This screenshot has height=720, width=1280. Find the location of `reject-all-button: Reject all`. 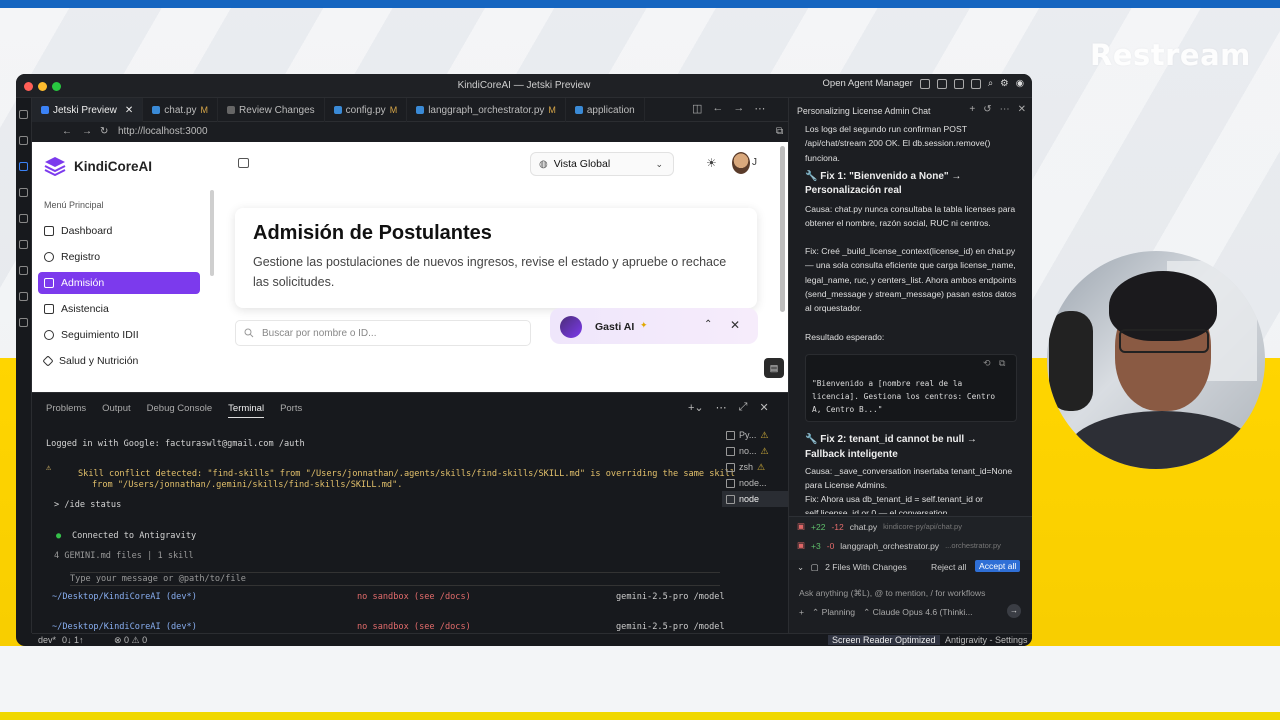

reject-all-button: Reject all is located at coordinates (948, 567).